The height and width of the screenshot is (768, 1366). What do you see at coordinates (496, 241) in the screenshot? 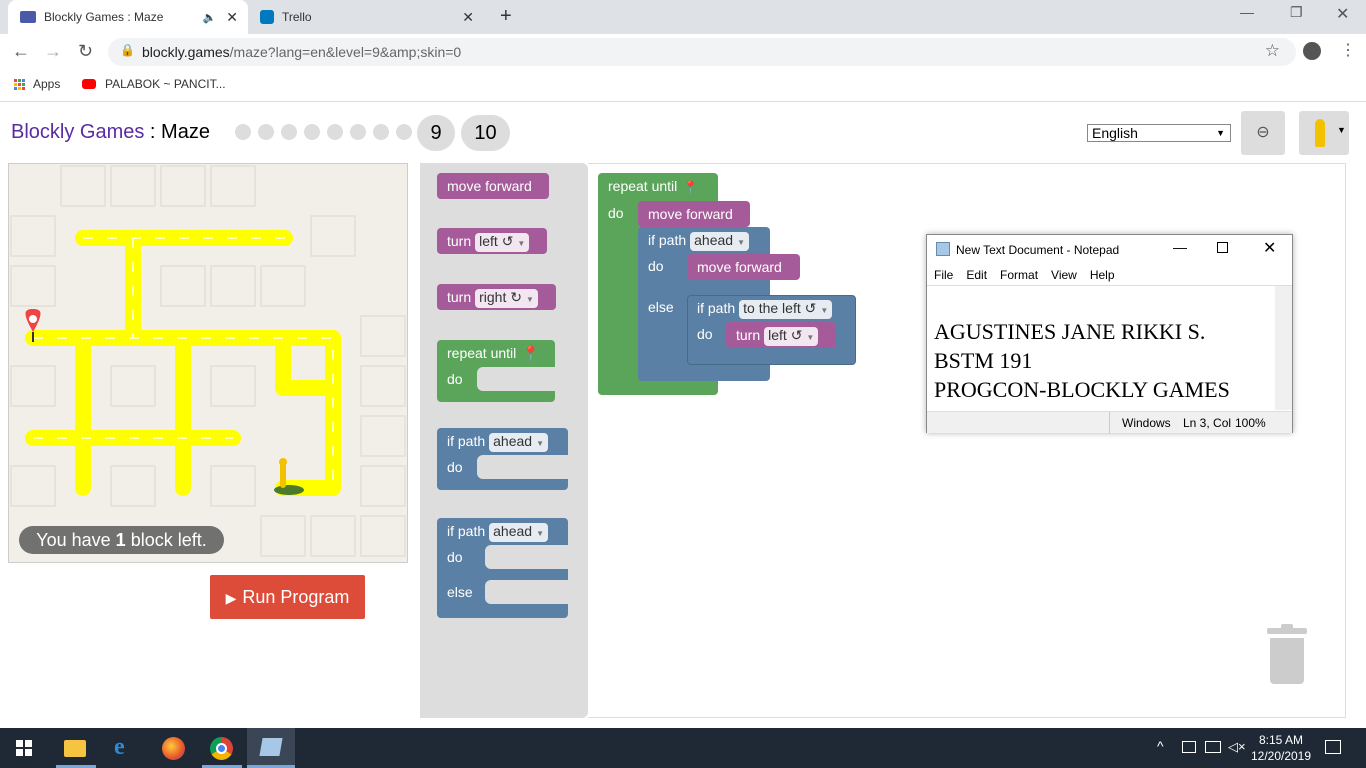
I see `dropdown-value: left ↺` at bounding box center [496, 241].